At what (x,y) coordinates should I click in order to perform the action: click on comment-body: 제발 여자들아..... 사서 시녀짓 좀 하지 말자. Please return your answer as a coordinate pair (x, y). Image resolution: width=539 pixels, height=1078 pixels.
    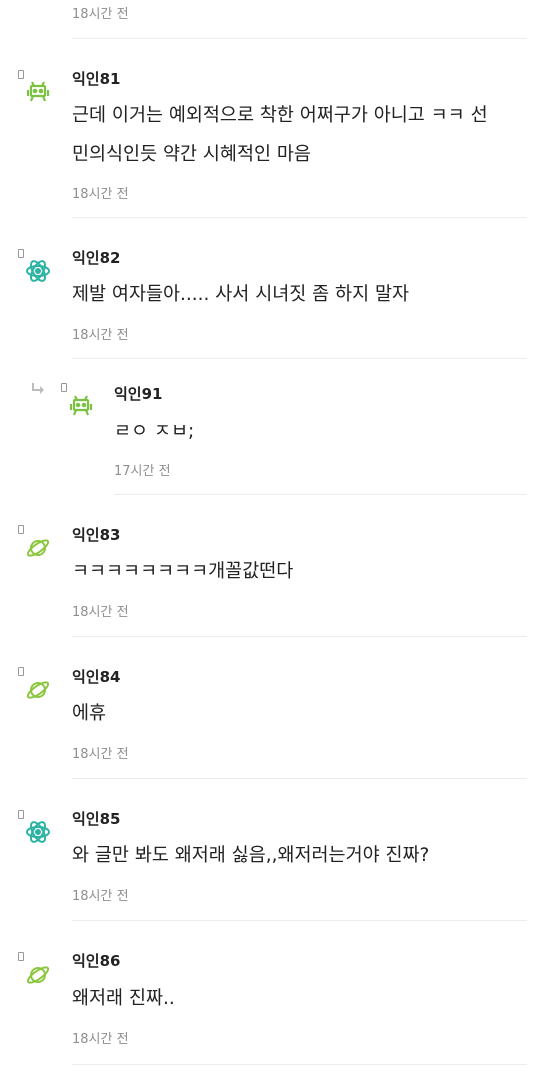
    Looking at the image, I should click on (240, 294).